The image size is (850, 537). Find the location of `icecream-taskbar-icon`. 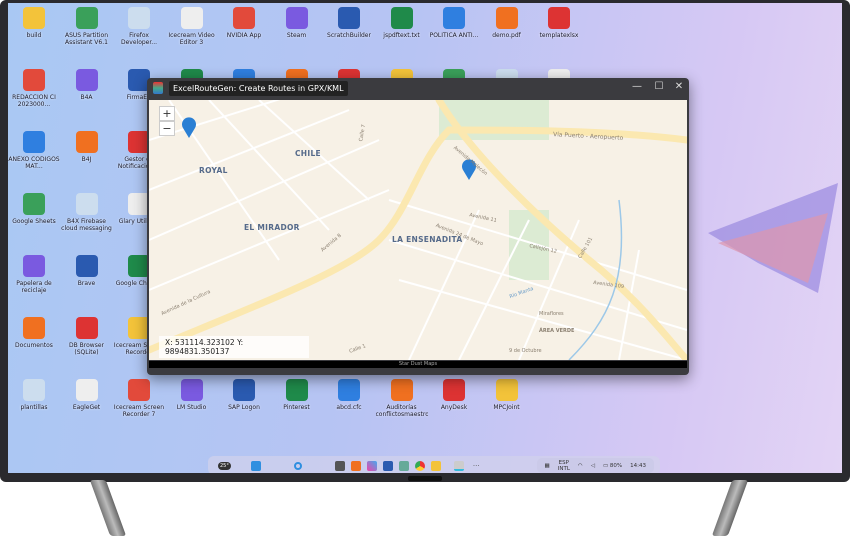

icecream-taskbar-icon is located at coordinates (355, 465).